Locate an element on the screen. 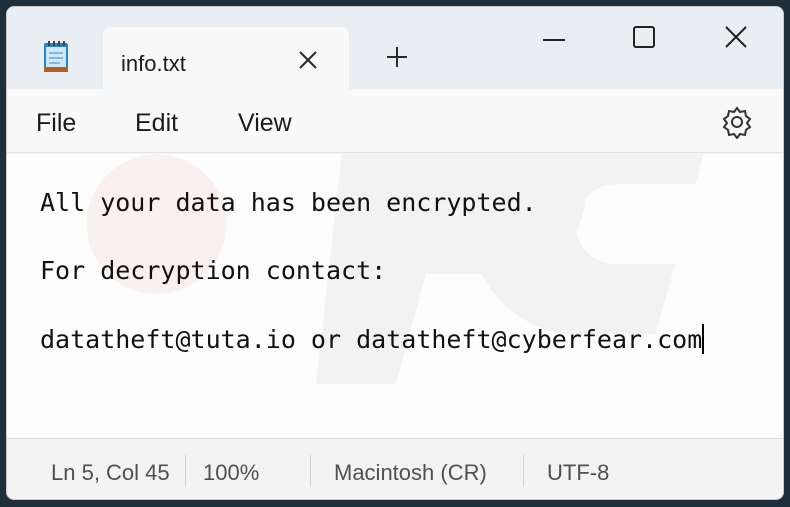 The image size is (790, 507). tab-info-txt: info.txt is located at coordinates (226, 59).